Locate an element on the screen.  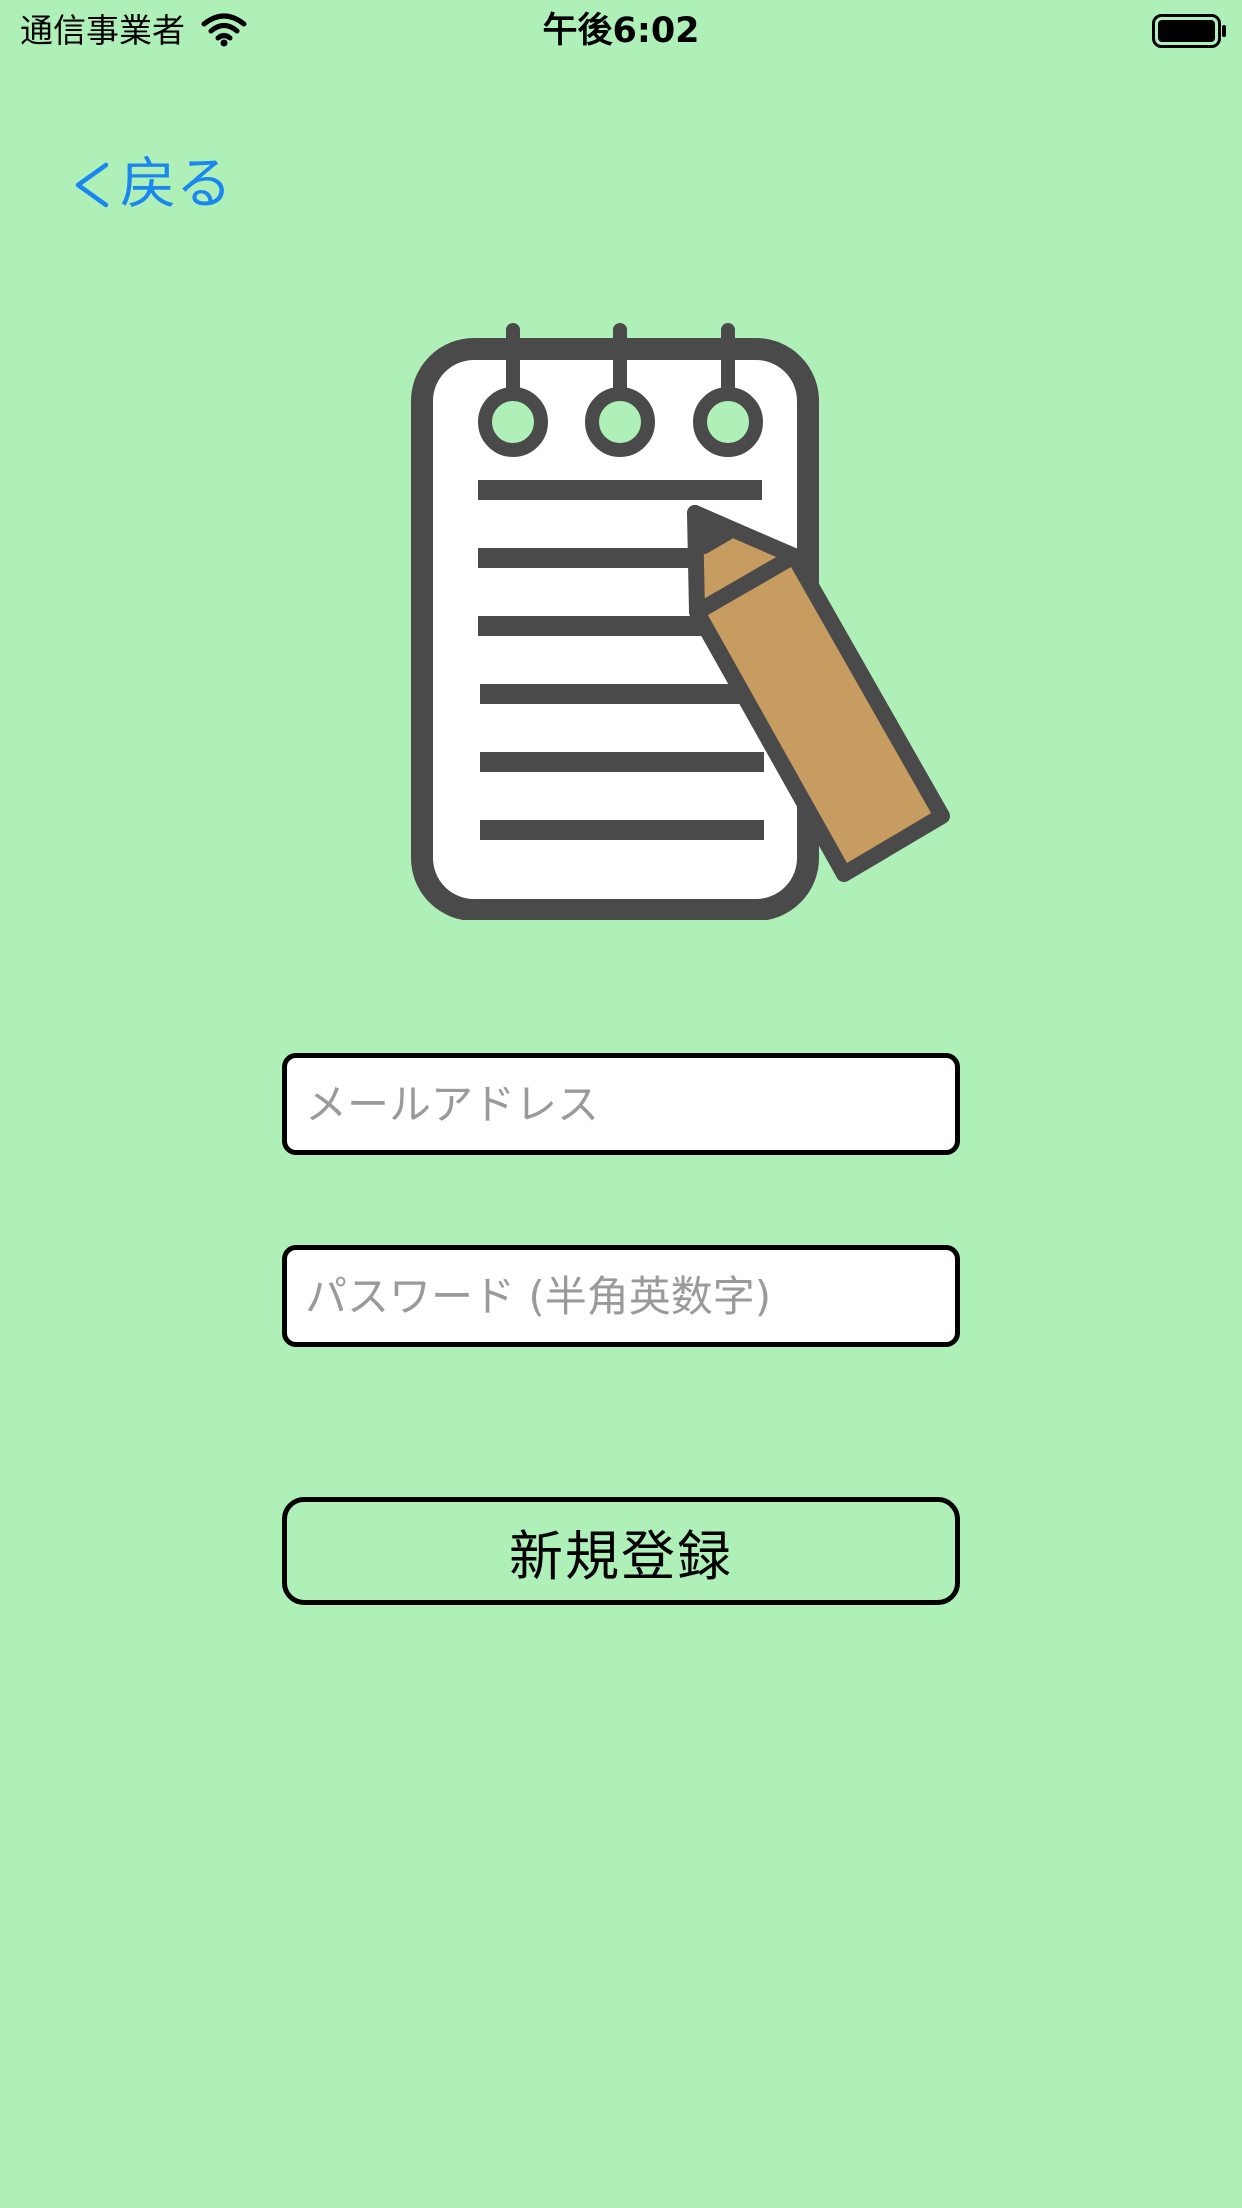
back-button: 戻る is located at coordinates (151, 185).